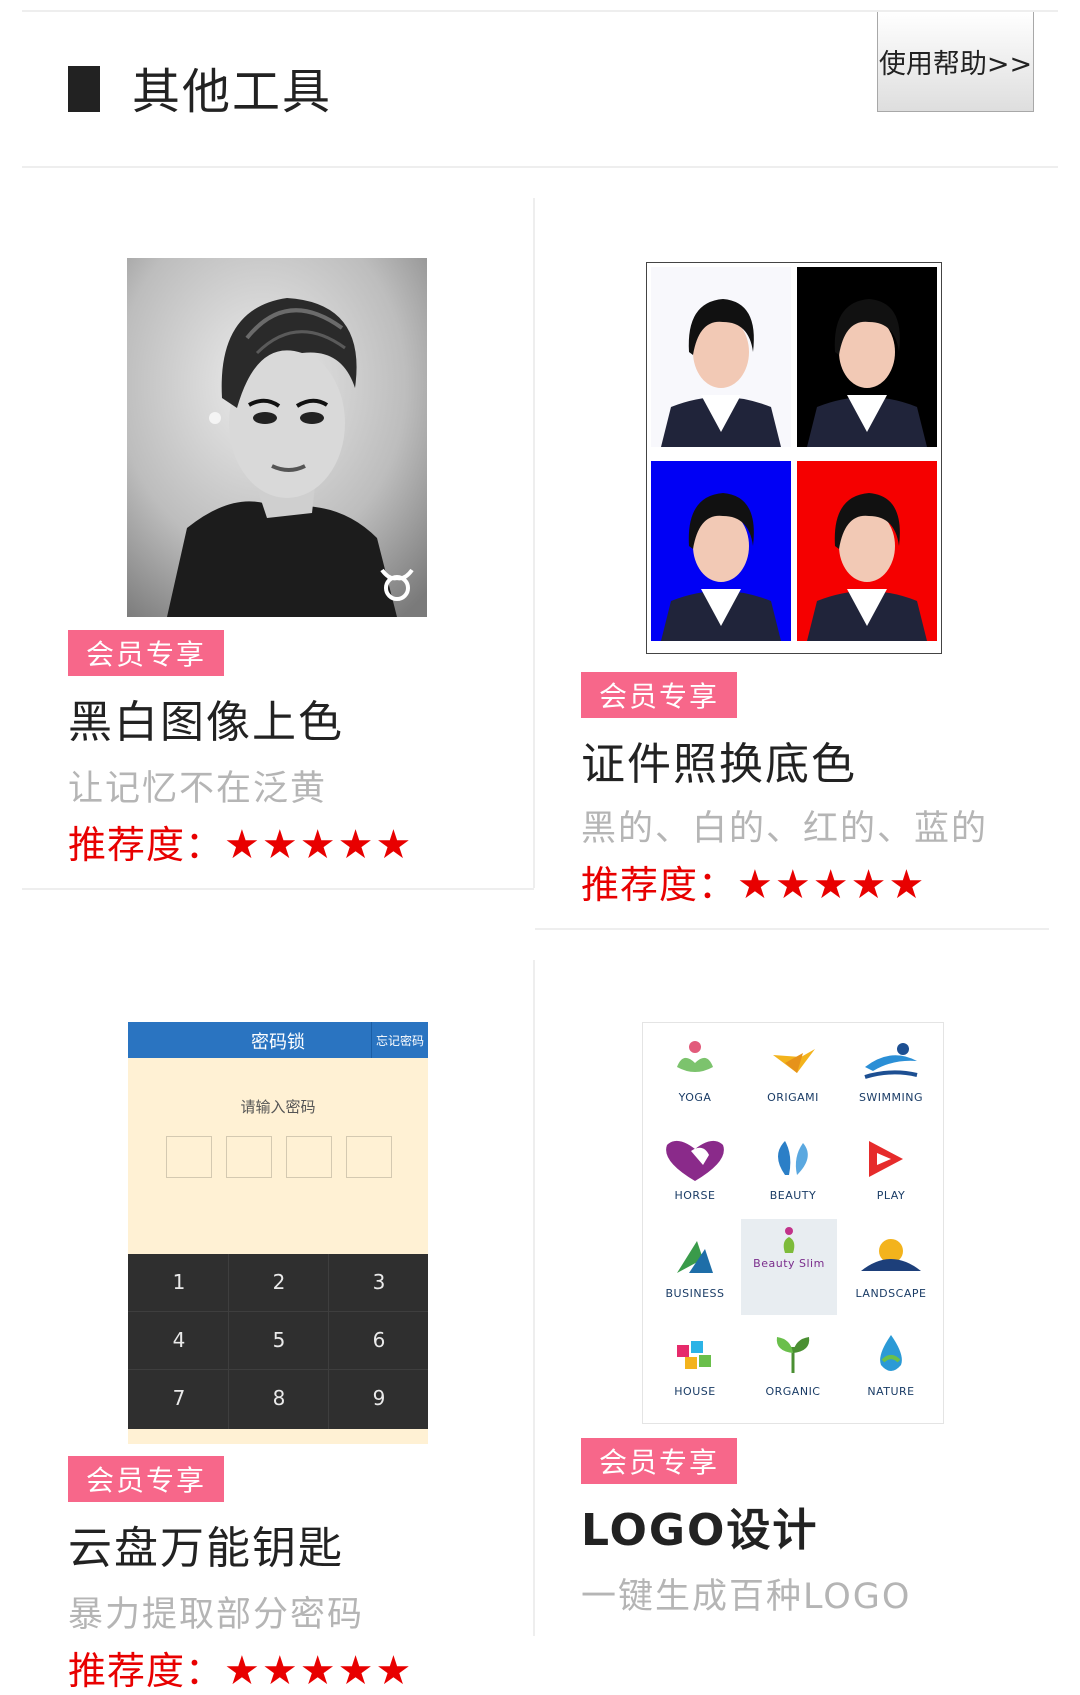 This screenshot has width=1080, height=1695. Describe the element at coordinates (891, 1079) in the screenshot. I see `logo-swimming: SWIMMING` at that location.